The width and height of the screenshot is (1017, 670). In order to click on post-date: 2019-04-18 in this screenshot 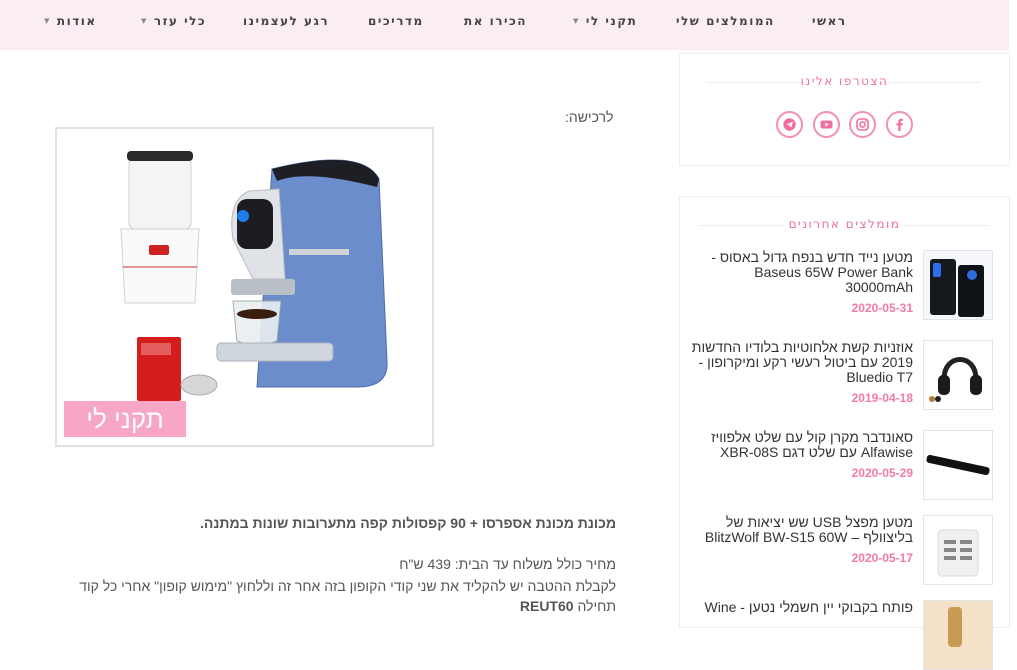, I will do `click(882, 398)`.